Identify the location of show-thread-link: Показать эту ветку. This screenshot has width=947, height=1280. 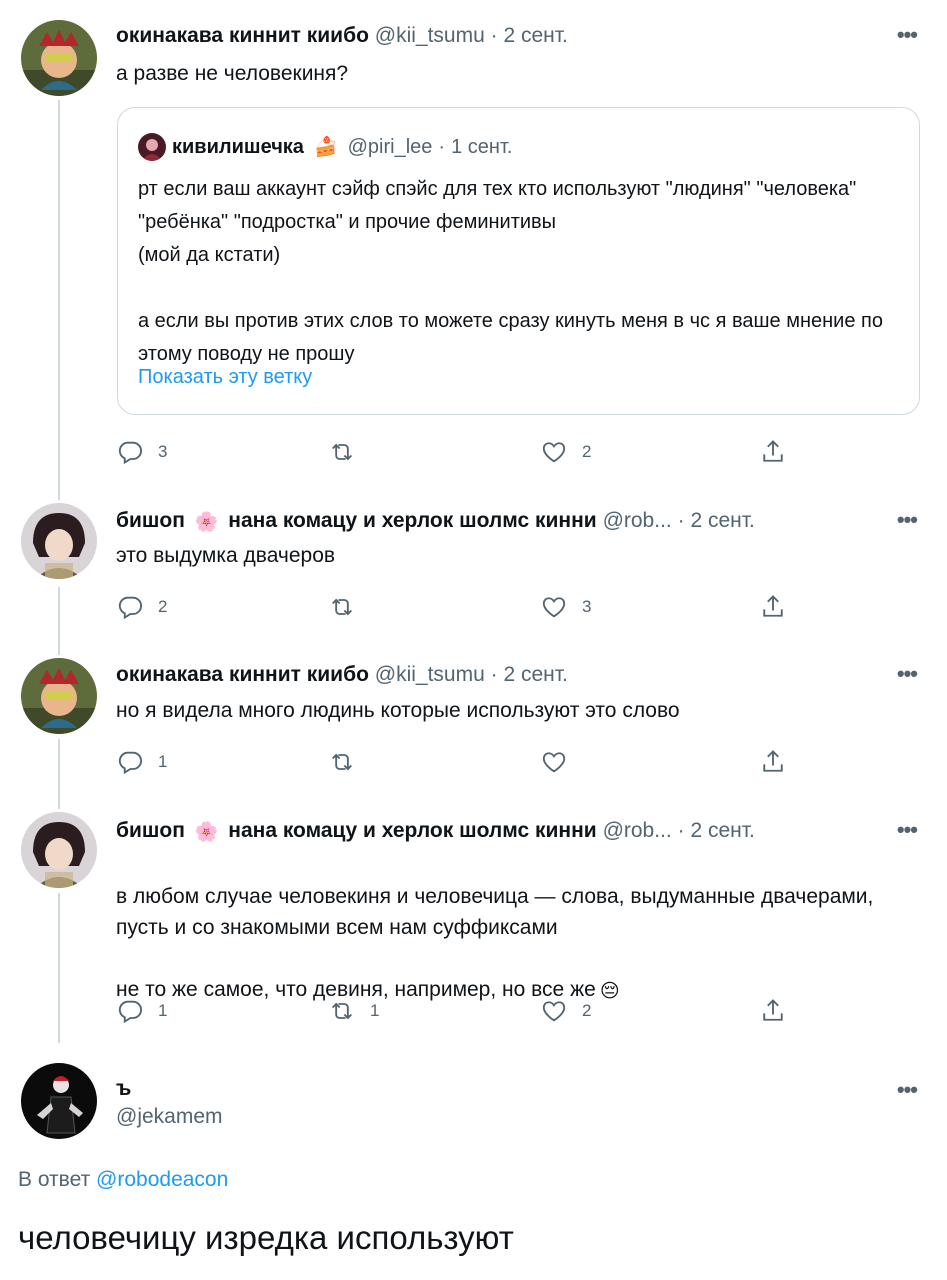
(225, 377).